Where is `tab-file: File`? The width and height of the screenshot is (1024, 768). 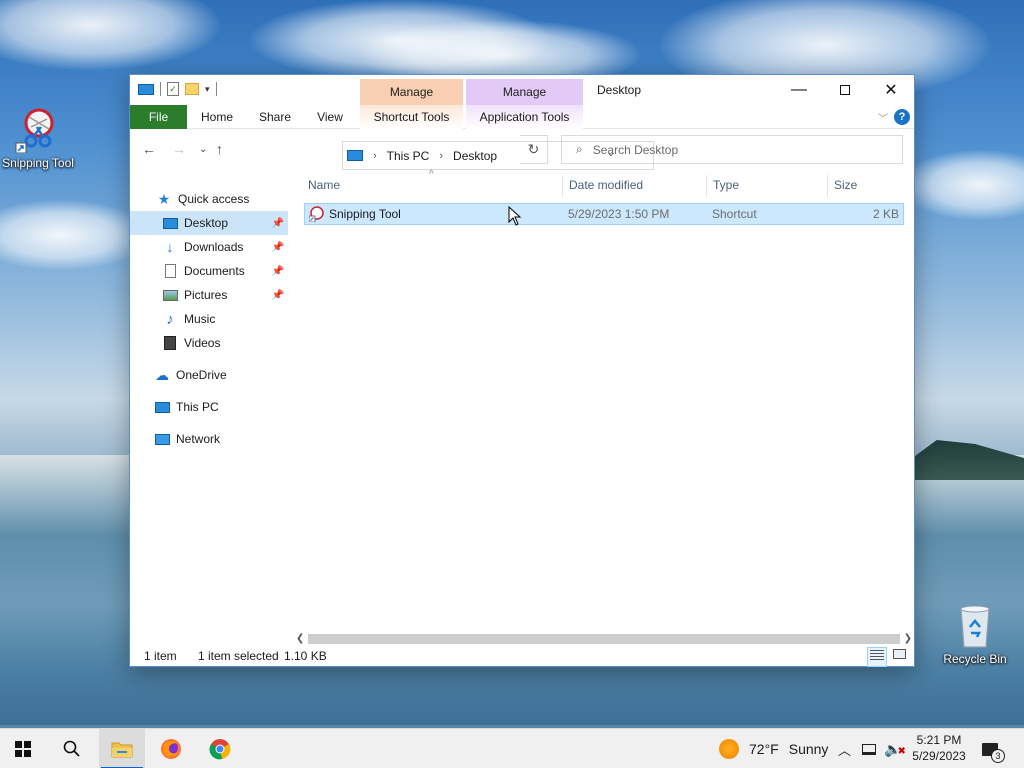 tab-file: File is located at coordinates (158, 117).